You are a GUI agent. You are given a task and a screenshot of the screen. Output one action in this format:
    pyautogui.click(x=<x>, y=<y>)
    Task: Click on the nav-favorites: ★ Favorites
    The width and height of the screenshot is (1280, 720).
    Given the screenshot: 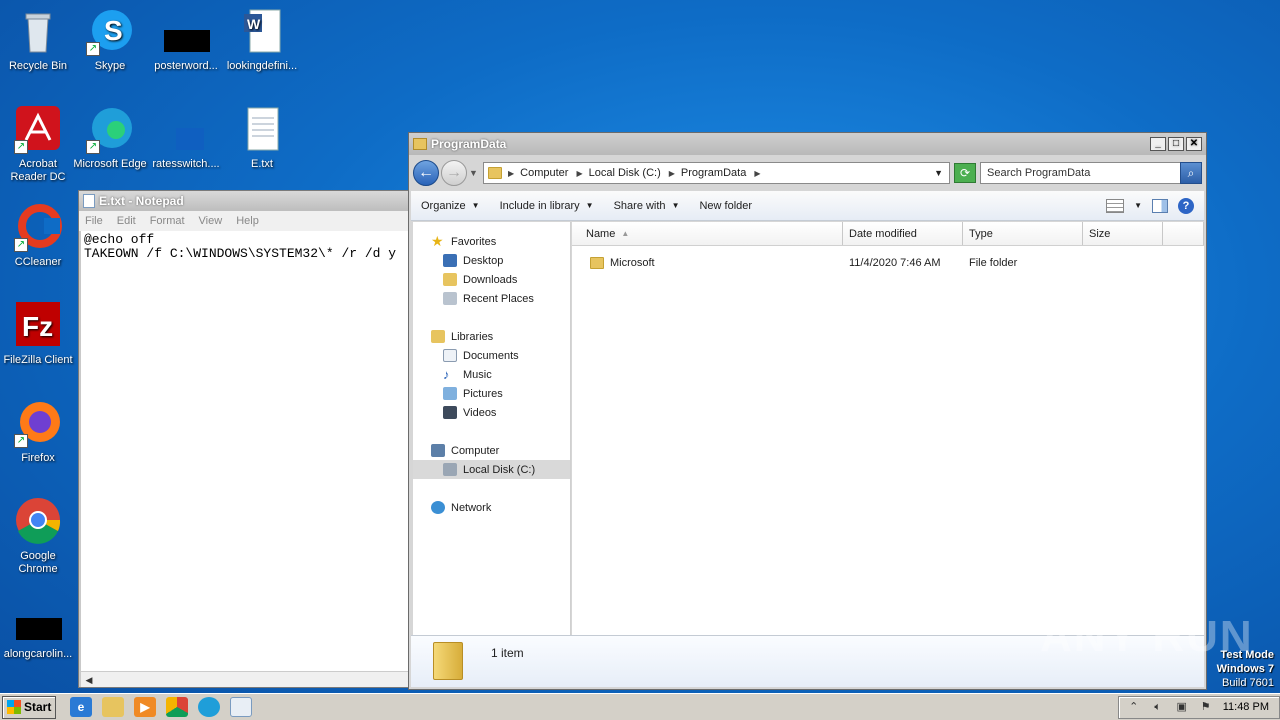 What is the action you would take?
    pyautogui.click(x=491, y=241)
    